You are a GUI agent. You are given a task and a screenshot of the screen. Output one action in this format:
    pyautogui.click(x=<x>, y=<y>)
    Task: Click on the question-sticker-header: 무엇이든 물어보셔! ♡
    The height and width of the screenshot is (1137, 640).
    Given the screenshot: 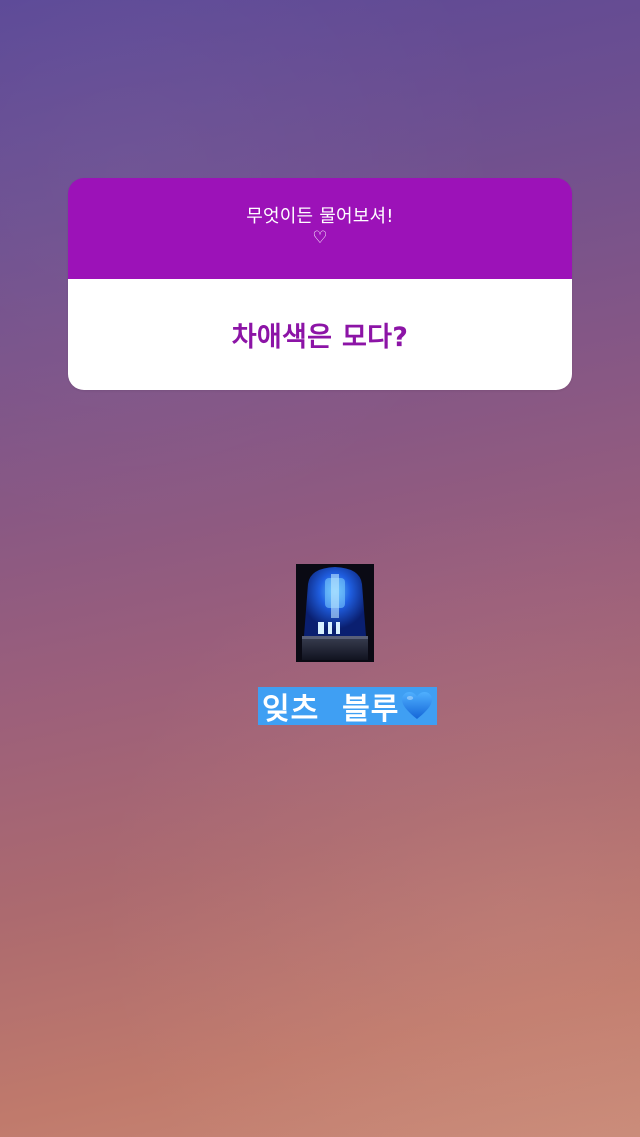 What is the action you would take?
    pyautogui.click(x=320, y=228)
    